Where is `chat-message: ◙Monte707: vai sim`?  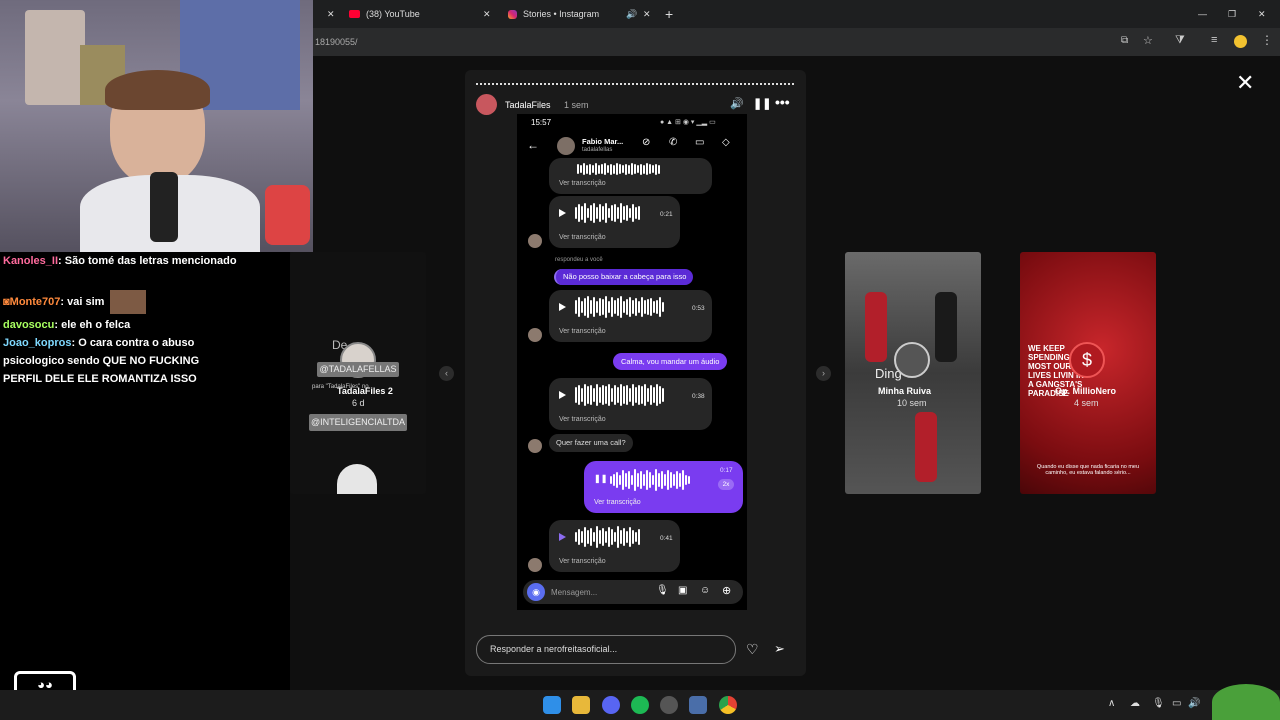
chat-message: ◙Monte707: vai sim is located at coordinates (145, 302).